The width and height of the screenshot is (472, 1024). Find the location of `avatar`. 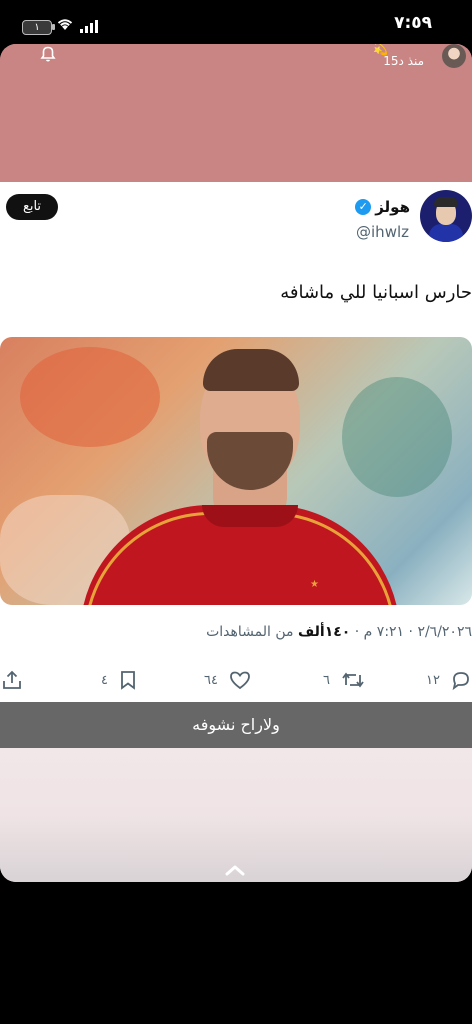

avatar is located at coordinates (446, 216).